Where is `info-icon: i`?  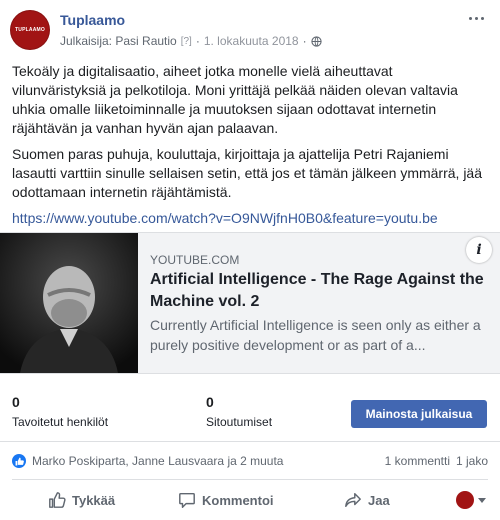
info-icon: i is located at coordinates (479, 250).